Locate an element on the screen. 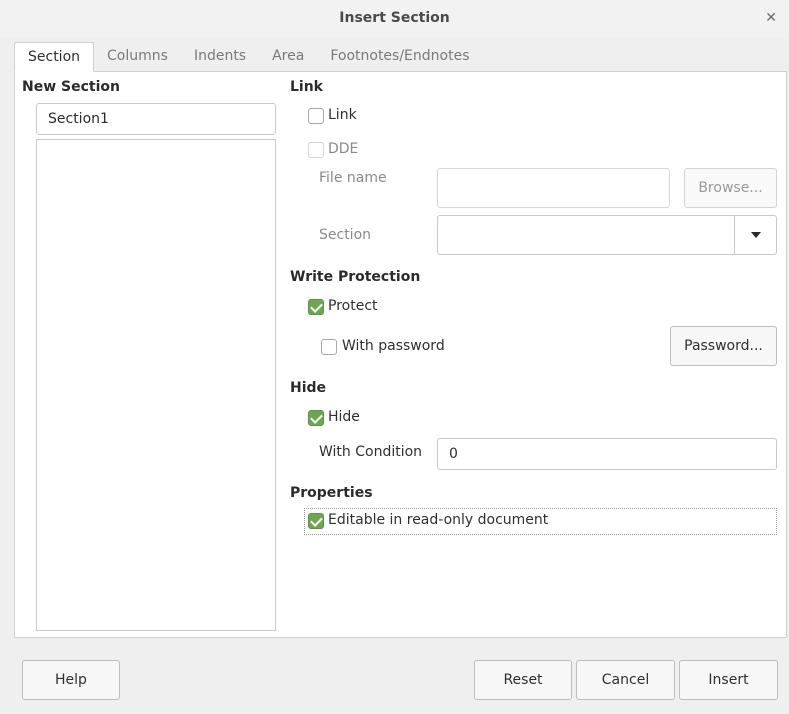  with-condition-input: 0 is located at coordinates (607, 454).